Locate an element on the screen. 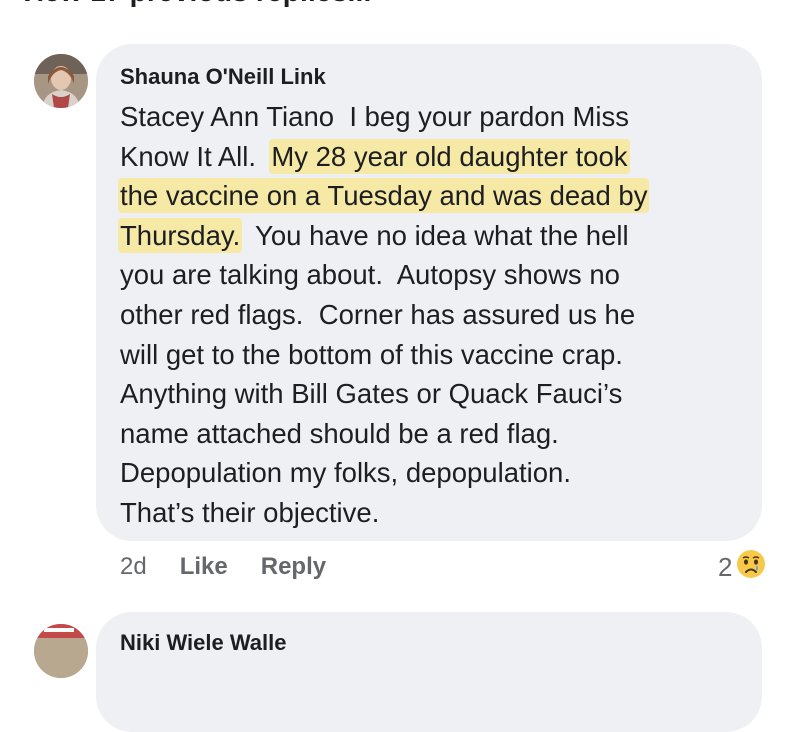 Image resolution: width=804 pixels, height=732 pixels. comment-text-segment: Depopulation my folks, depopulation. is located at coordinates (345, 473).